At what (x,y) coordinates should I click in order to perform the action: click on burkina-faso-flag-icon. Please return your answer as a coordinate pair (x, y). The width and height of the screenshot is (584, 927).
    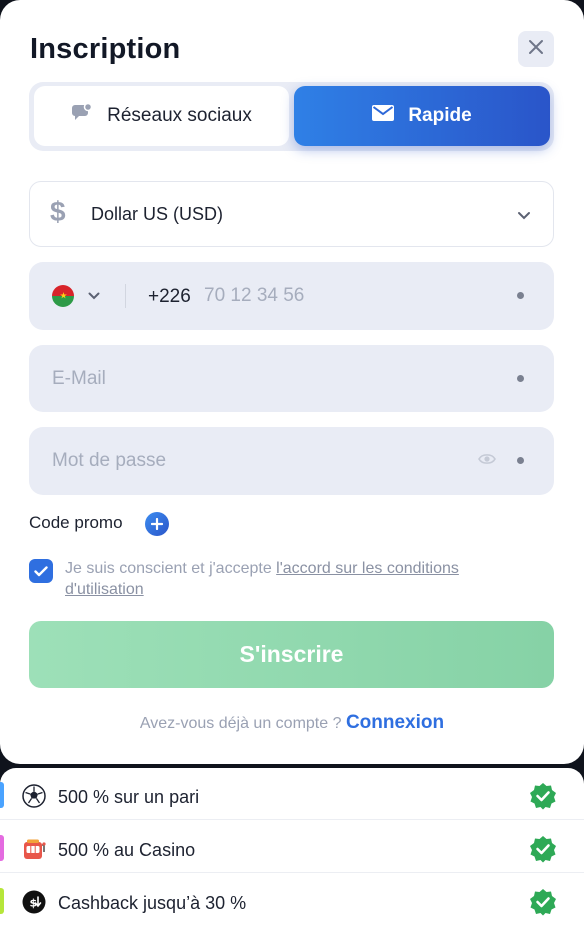
    Looking at the image, I should click on (63, 296).